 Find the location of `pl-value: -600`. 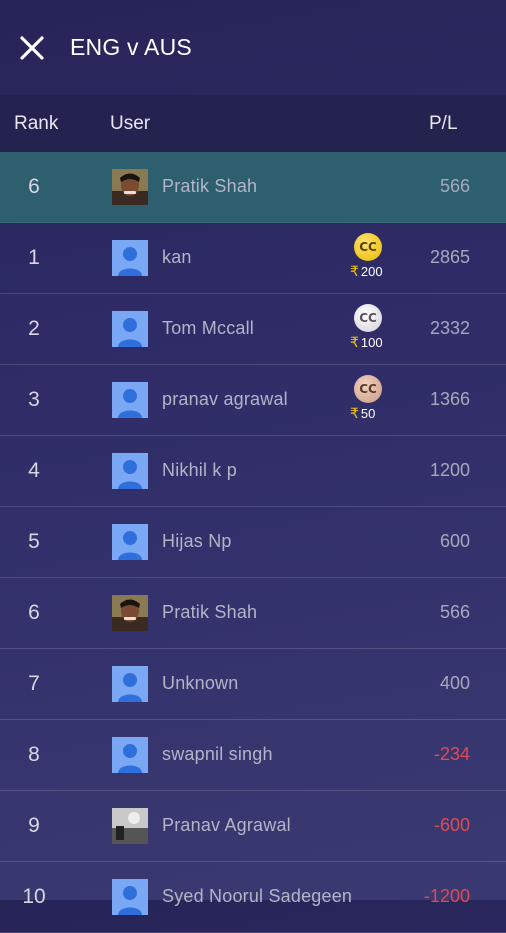

pl-value: -600 is located at coordinates (451, 825).